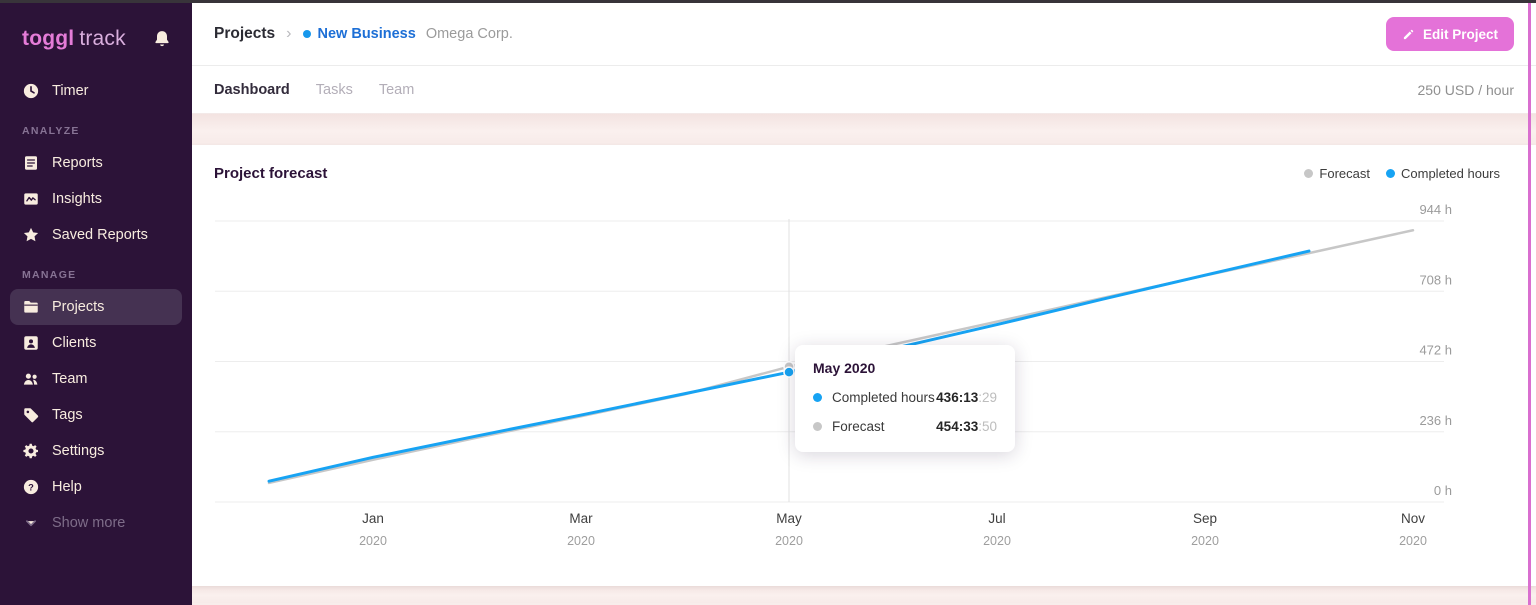  What do you see at coordinates (789, 518) in the screenshot?
I see `x-axis-month-label: May` at bounding box center [789, 518].